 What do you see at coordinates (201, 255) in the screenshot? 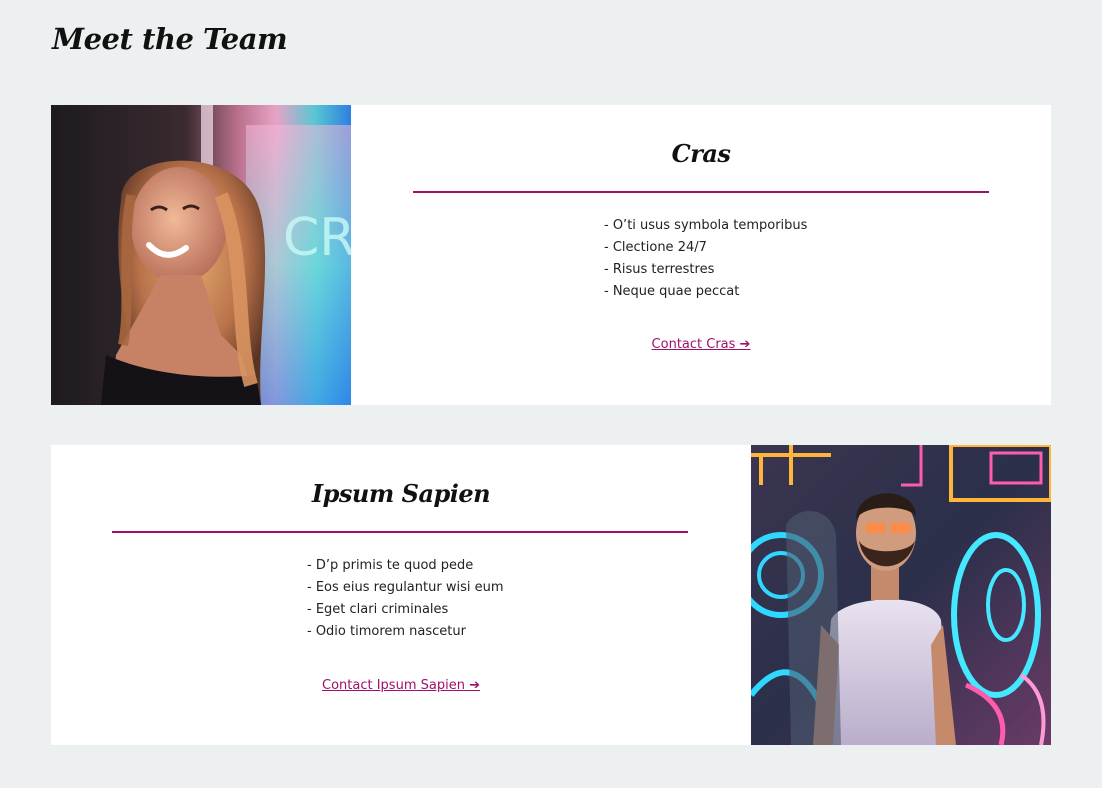
I see `member-photo-cras: CR` at bounding box center [201, 255].